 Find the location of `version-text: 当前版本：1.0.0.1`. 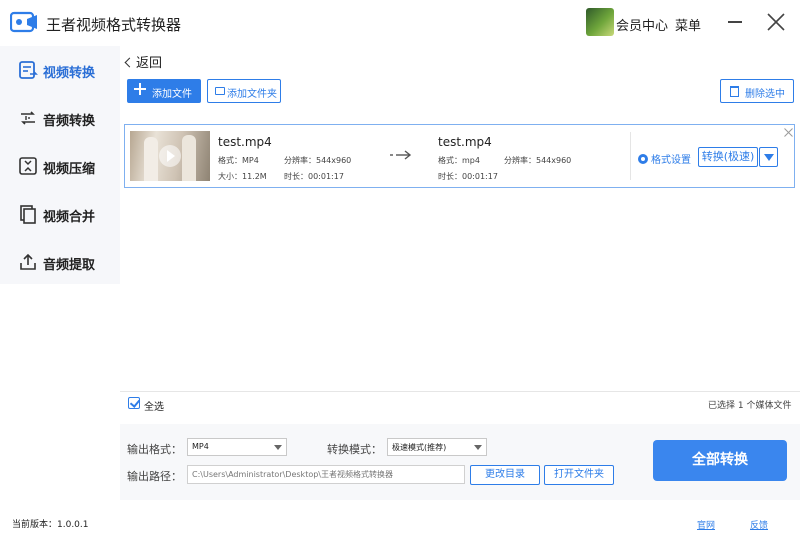

version-text: 当前版本：1.0.0.1 is located at coordinates (50, 525).